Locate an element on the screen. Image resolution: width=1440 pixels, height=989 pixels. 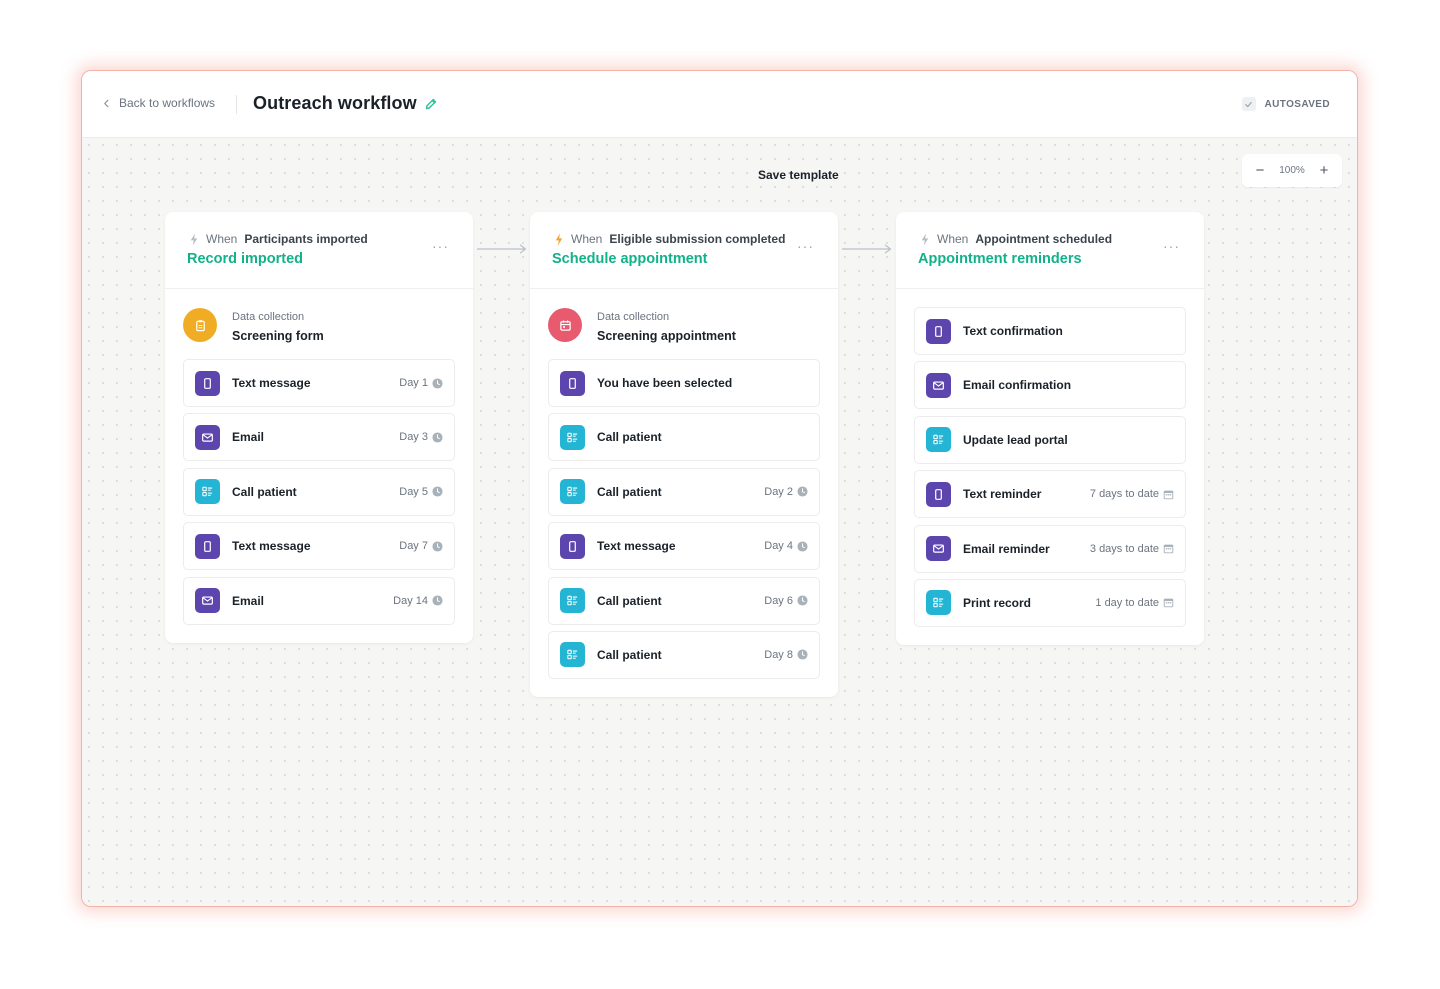
step-trigger: When Eligible submission completed is located at coordinates (669, 239).